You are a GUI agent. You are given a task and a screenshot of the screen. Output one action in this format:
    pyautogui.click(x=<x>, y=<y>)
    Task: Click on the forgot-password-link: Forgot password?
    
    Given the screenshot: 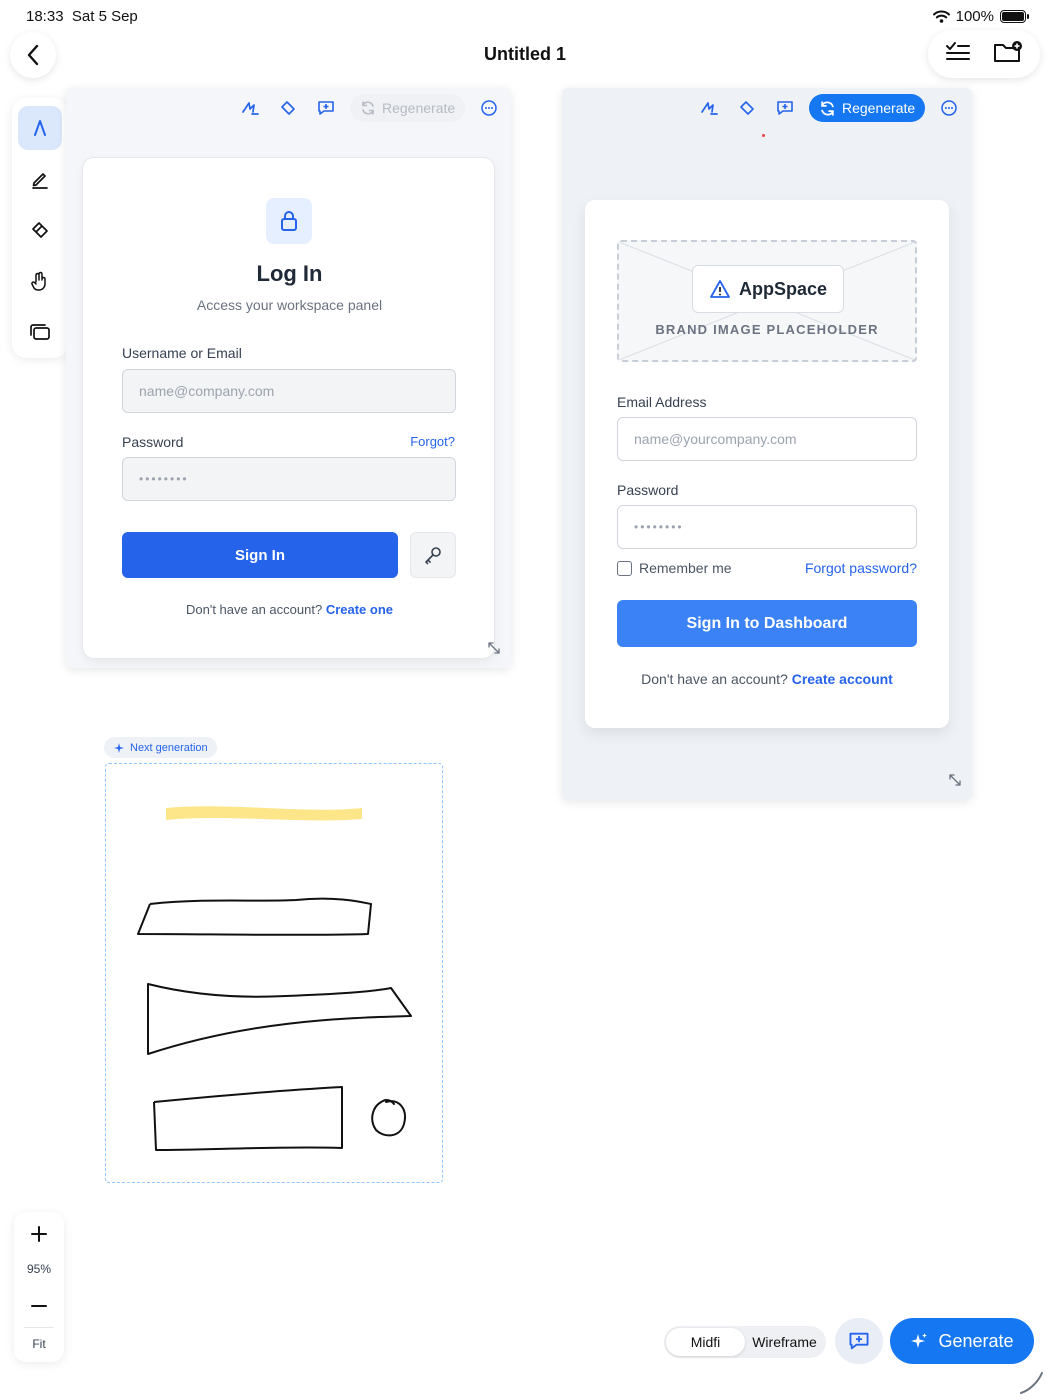 What is the action you would take?
    pyautogui.click(x=861, y=568)
    